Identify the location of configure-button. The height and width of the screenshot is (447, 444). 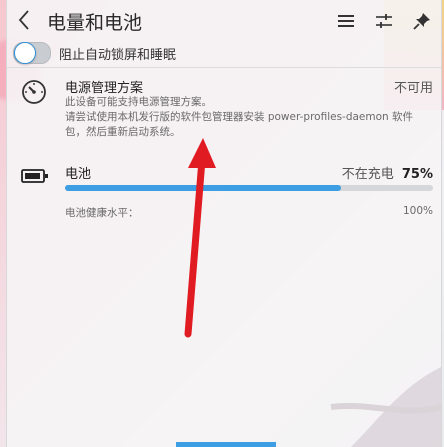
(384, 21).